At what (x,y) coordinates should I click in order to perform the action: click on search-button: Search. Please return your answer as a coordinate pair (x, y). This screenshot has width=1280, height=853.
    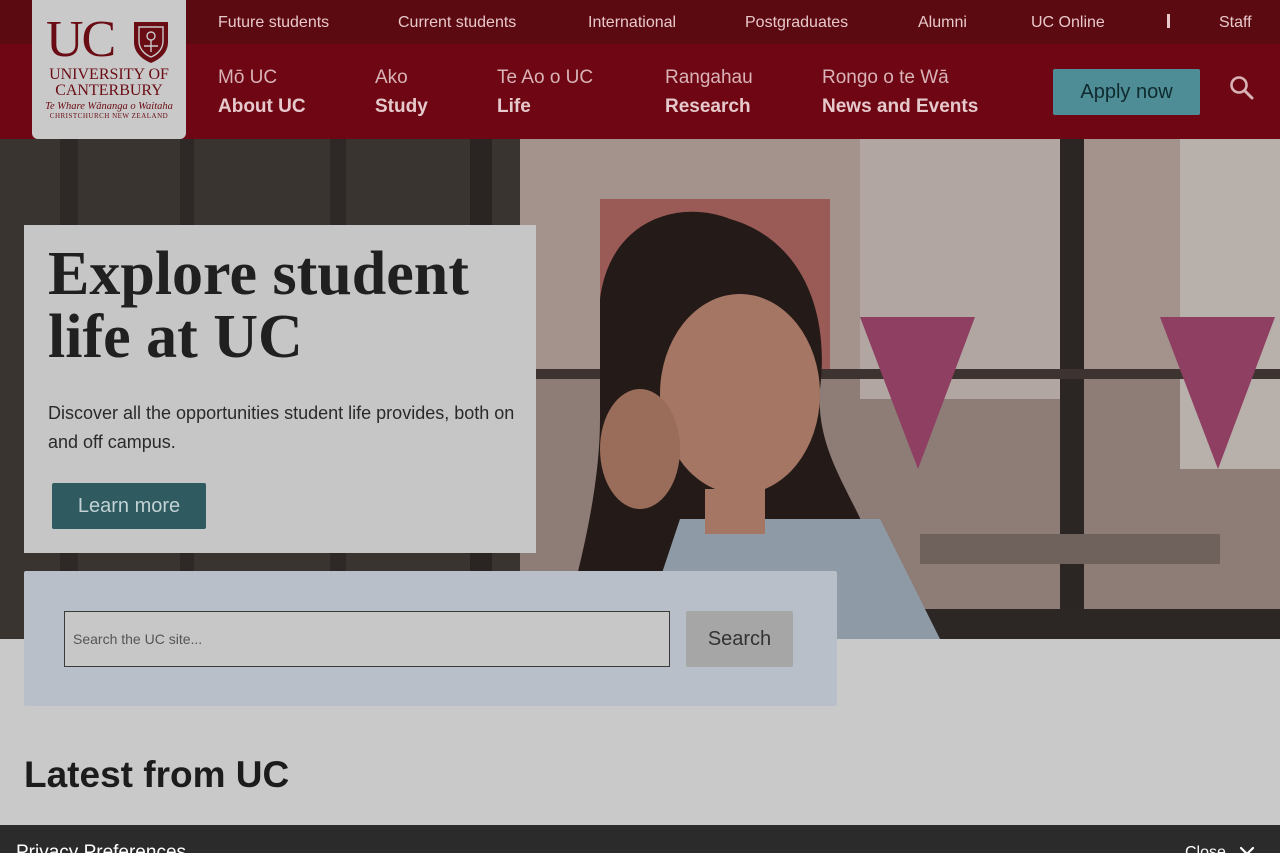
    Looking at the image, I should click on (739, 639).